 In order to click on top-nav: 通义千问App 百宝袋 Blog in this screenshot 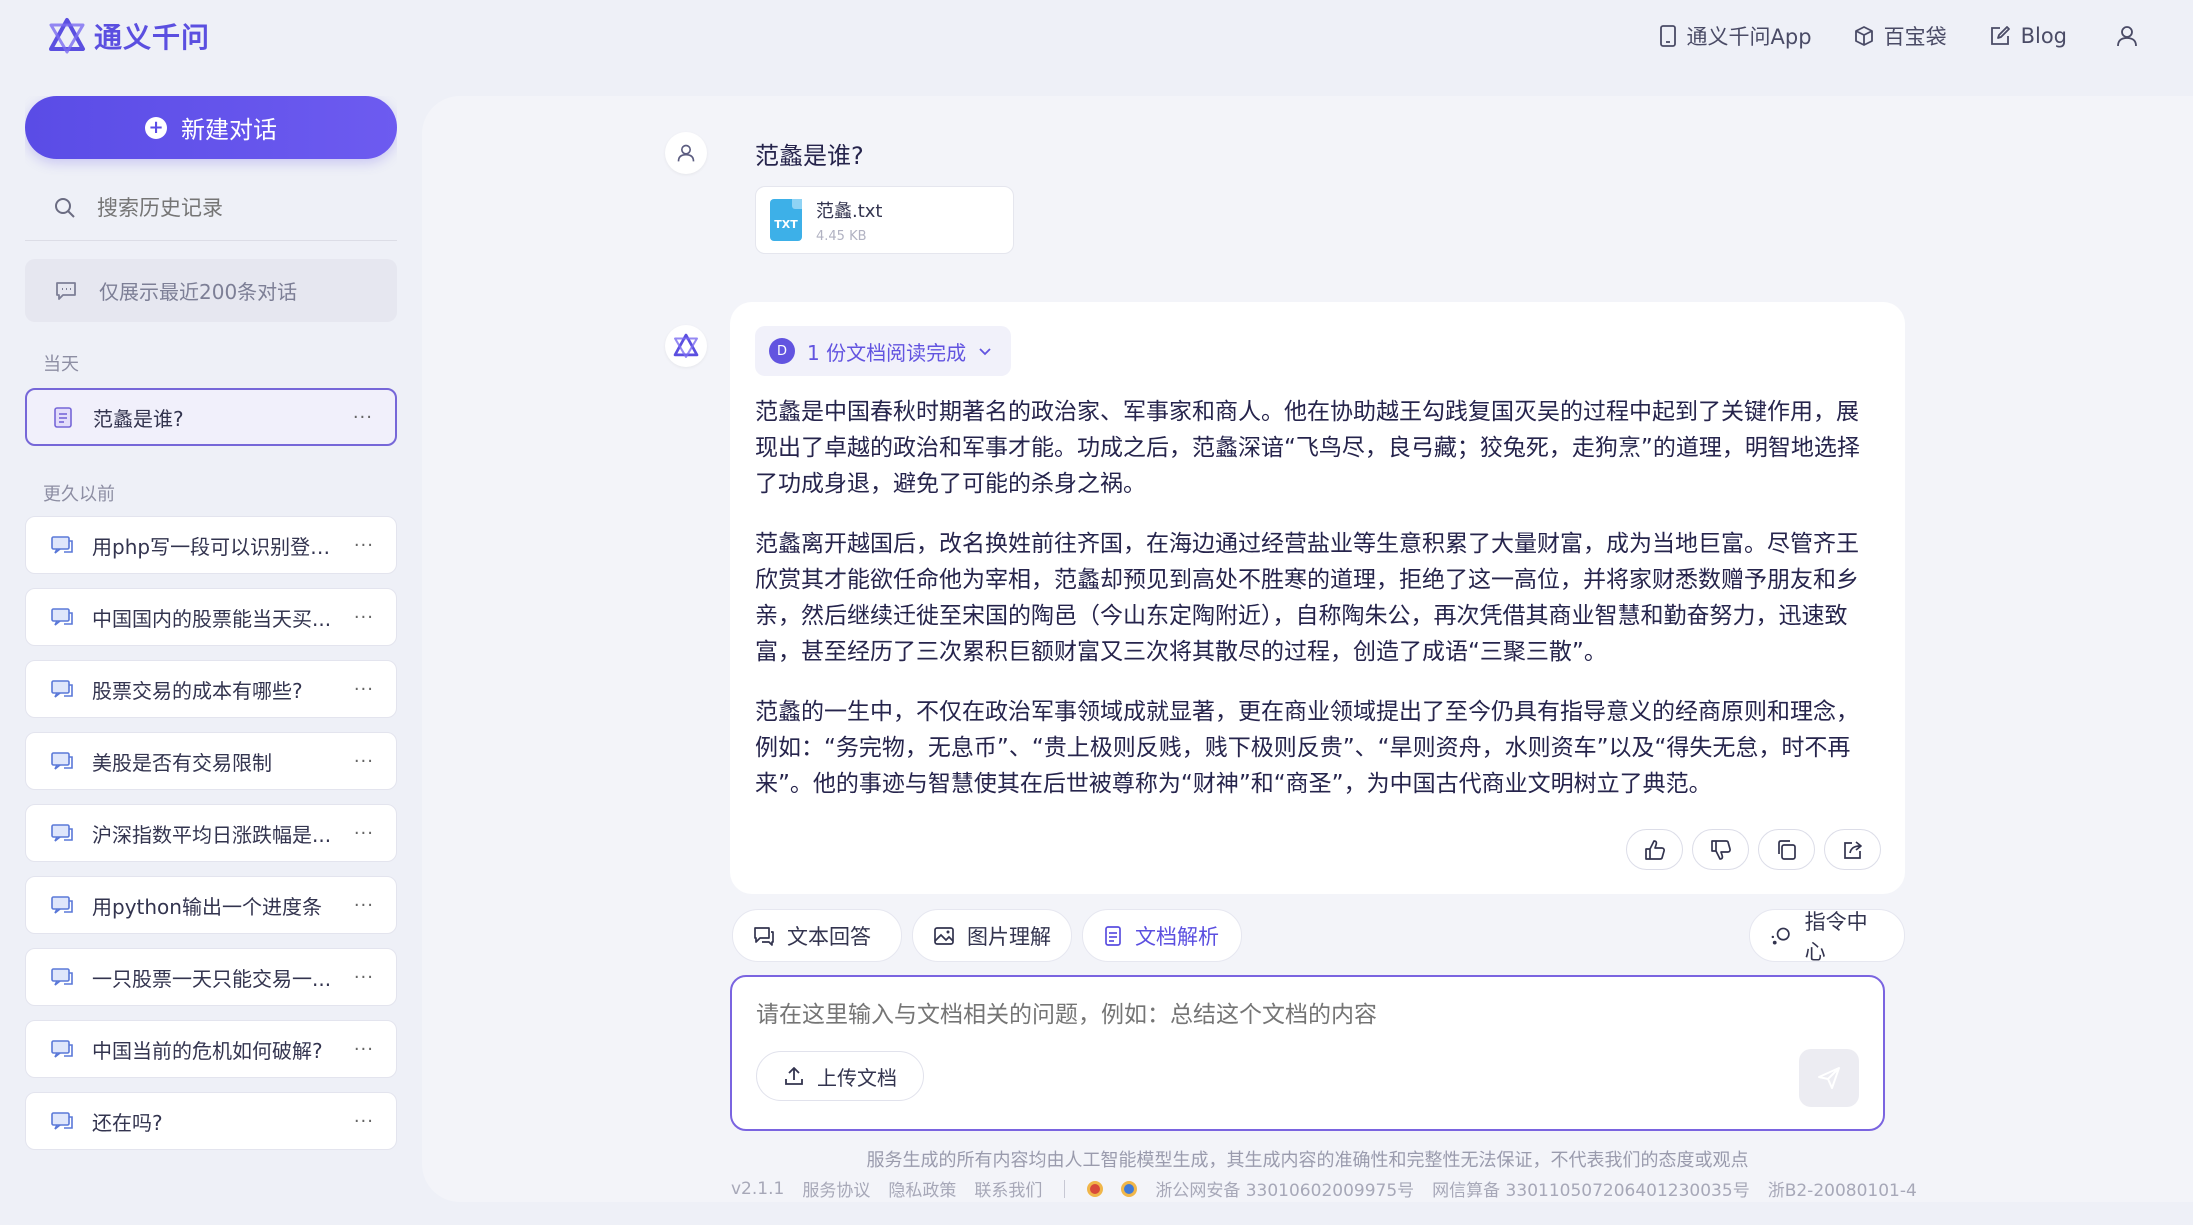, I will do `click(1902, 36)`.